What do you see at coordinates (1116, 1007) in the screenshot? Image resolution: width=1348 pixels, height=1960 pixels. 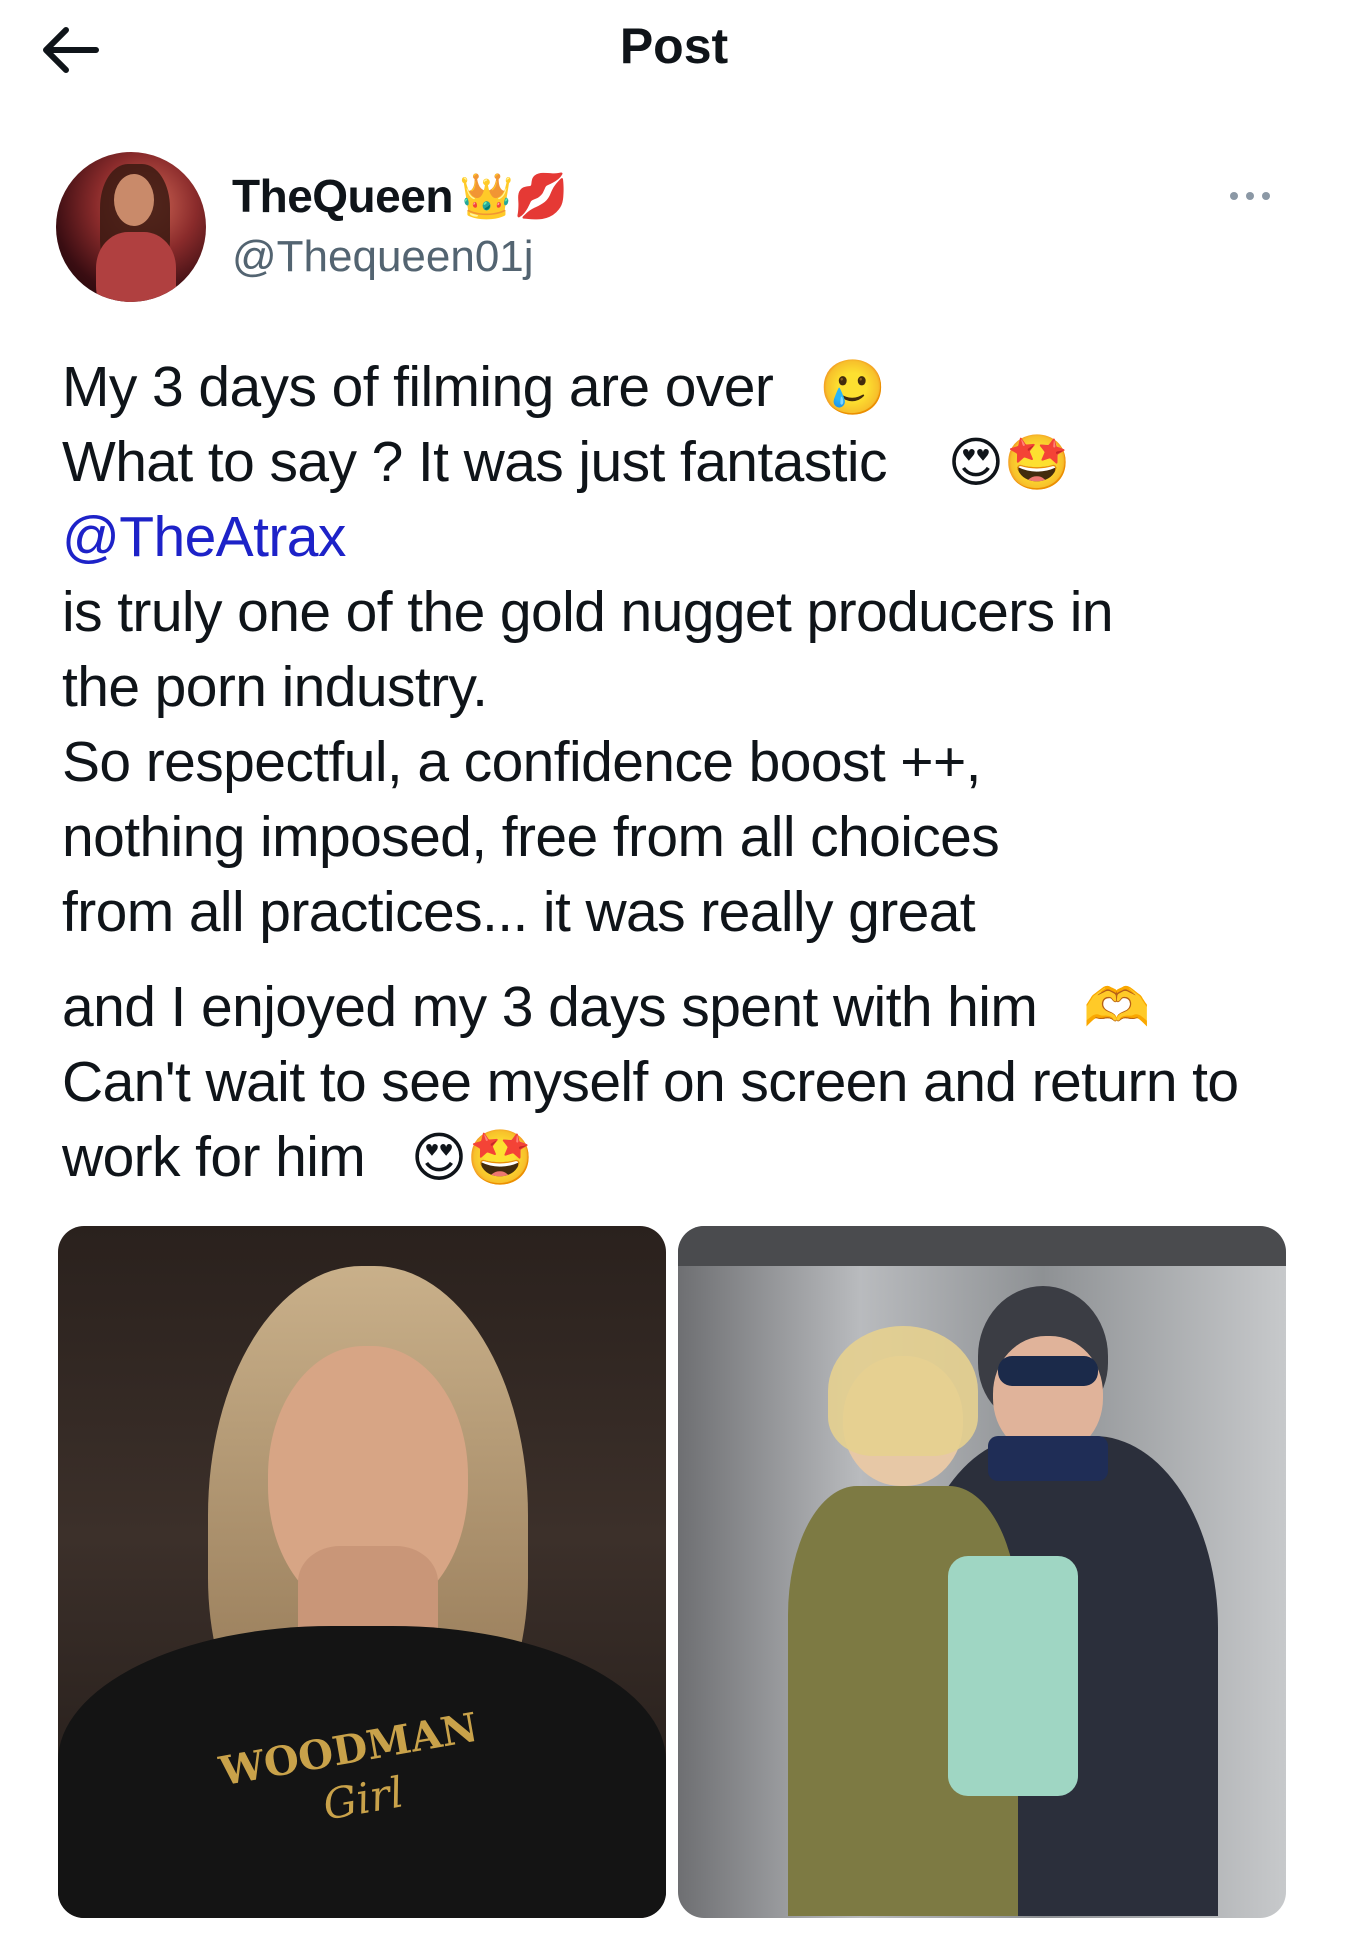 I see `heart-hands-emoji: 🫶` at bounding box center [1116, 1007].